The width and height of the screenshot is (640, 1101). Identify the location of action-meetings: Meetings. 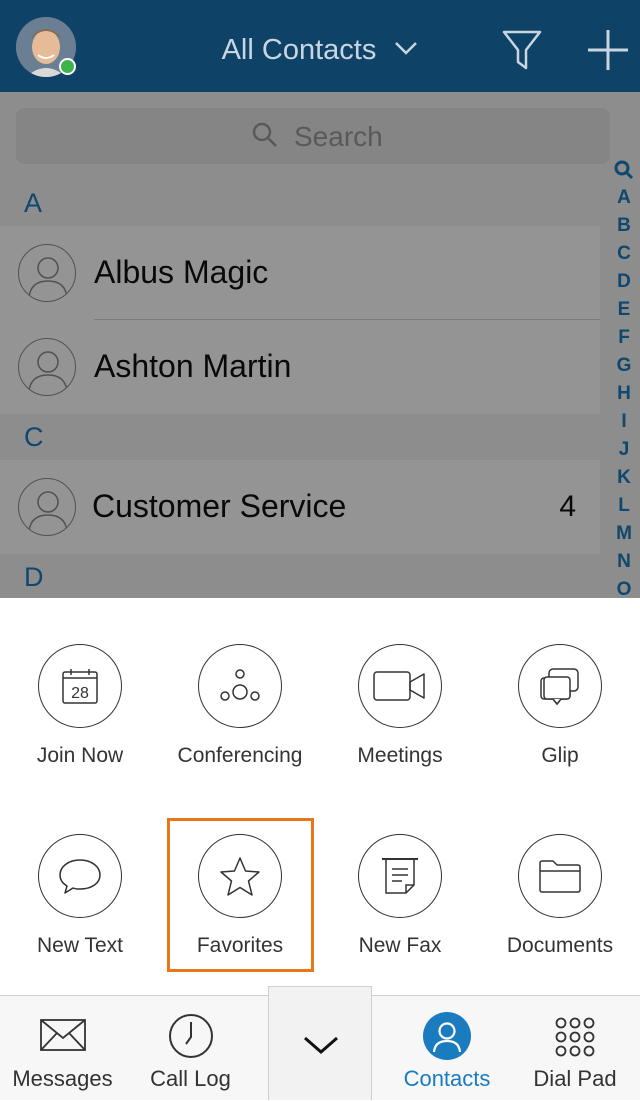
(400, 706).